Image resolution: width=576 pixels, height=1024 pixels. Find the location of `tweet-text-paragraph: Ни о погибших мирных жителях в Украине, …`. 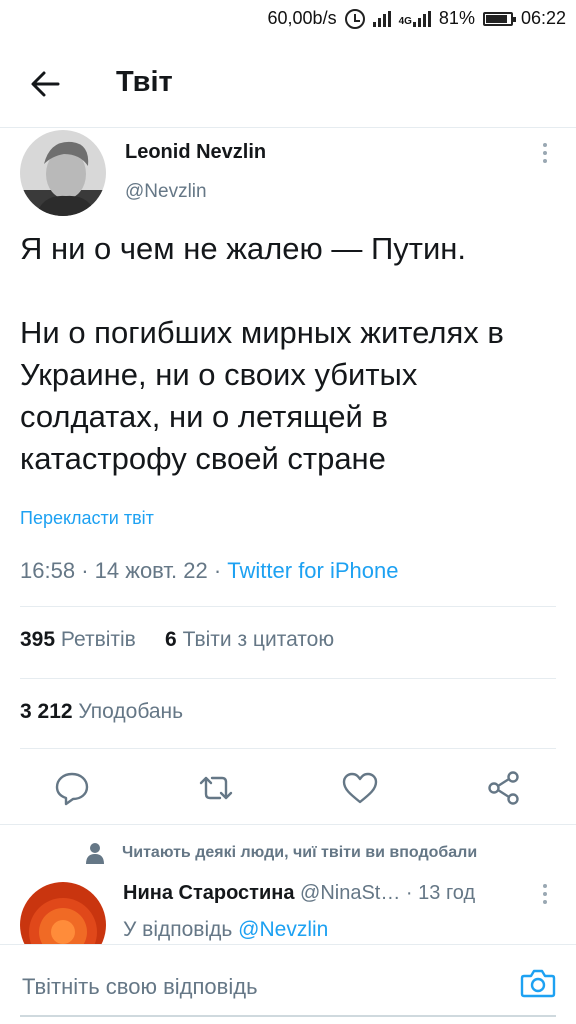

tweet-text-paragraph: Ни о погибших мирных жителях в Украине, … is located at coordinates (262, 395).